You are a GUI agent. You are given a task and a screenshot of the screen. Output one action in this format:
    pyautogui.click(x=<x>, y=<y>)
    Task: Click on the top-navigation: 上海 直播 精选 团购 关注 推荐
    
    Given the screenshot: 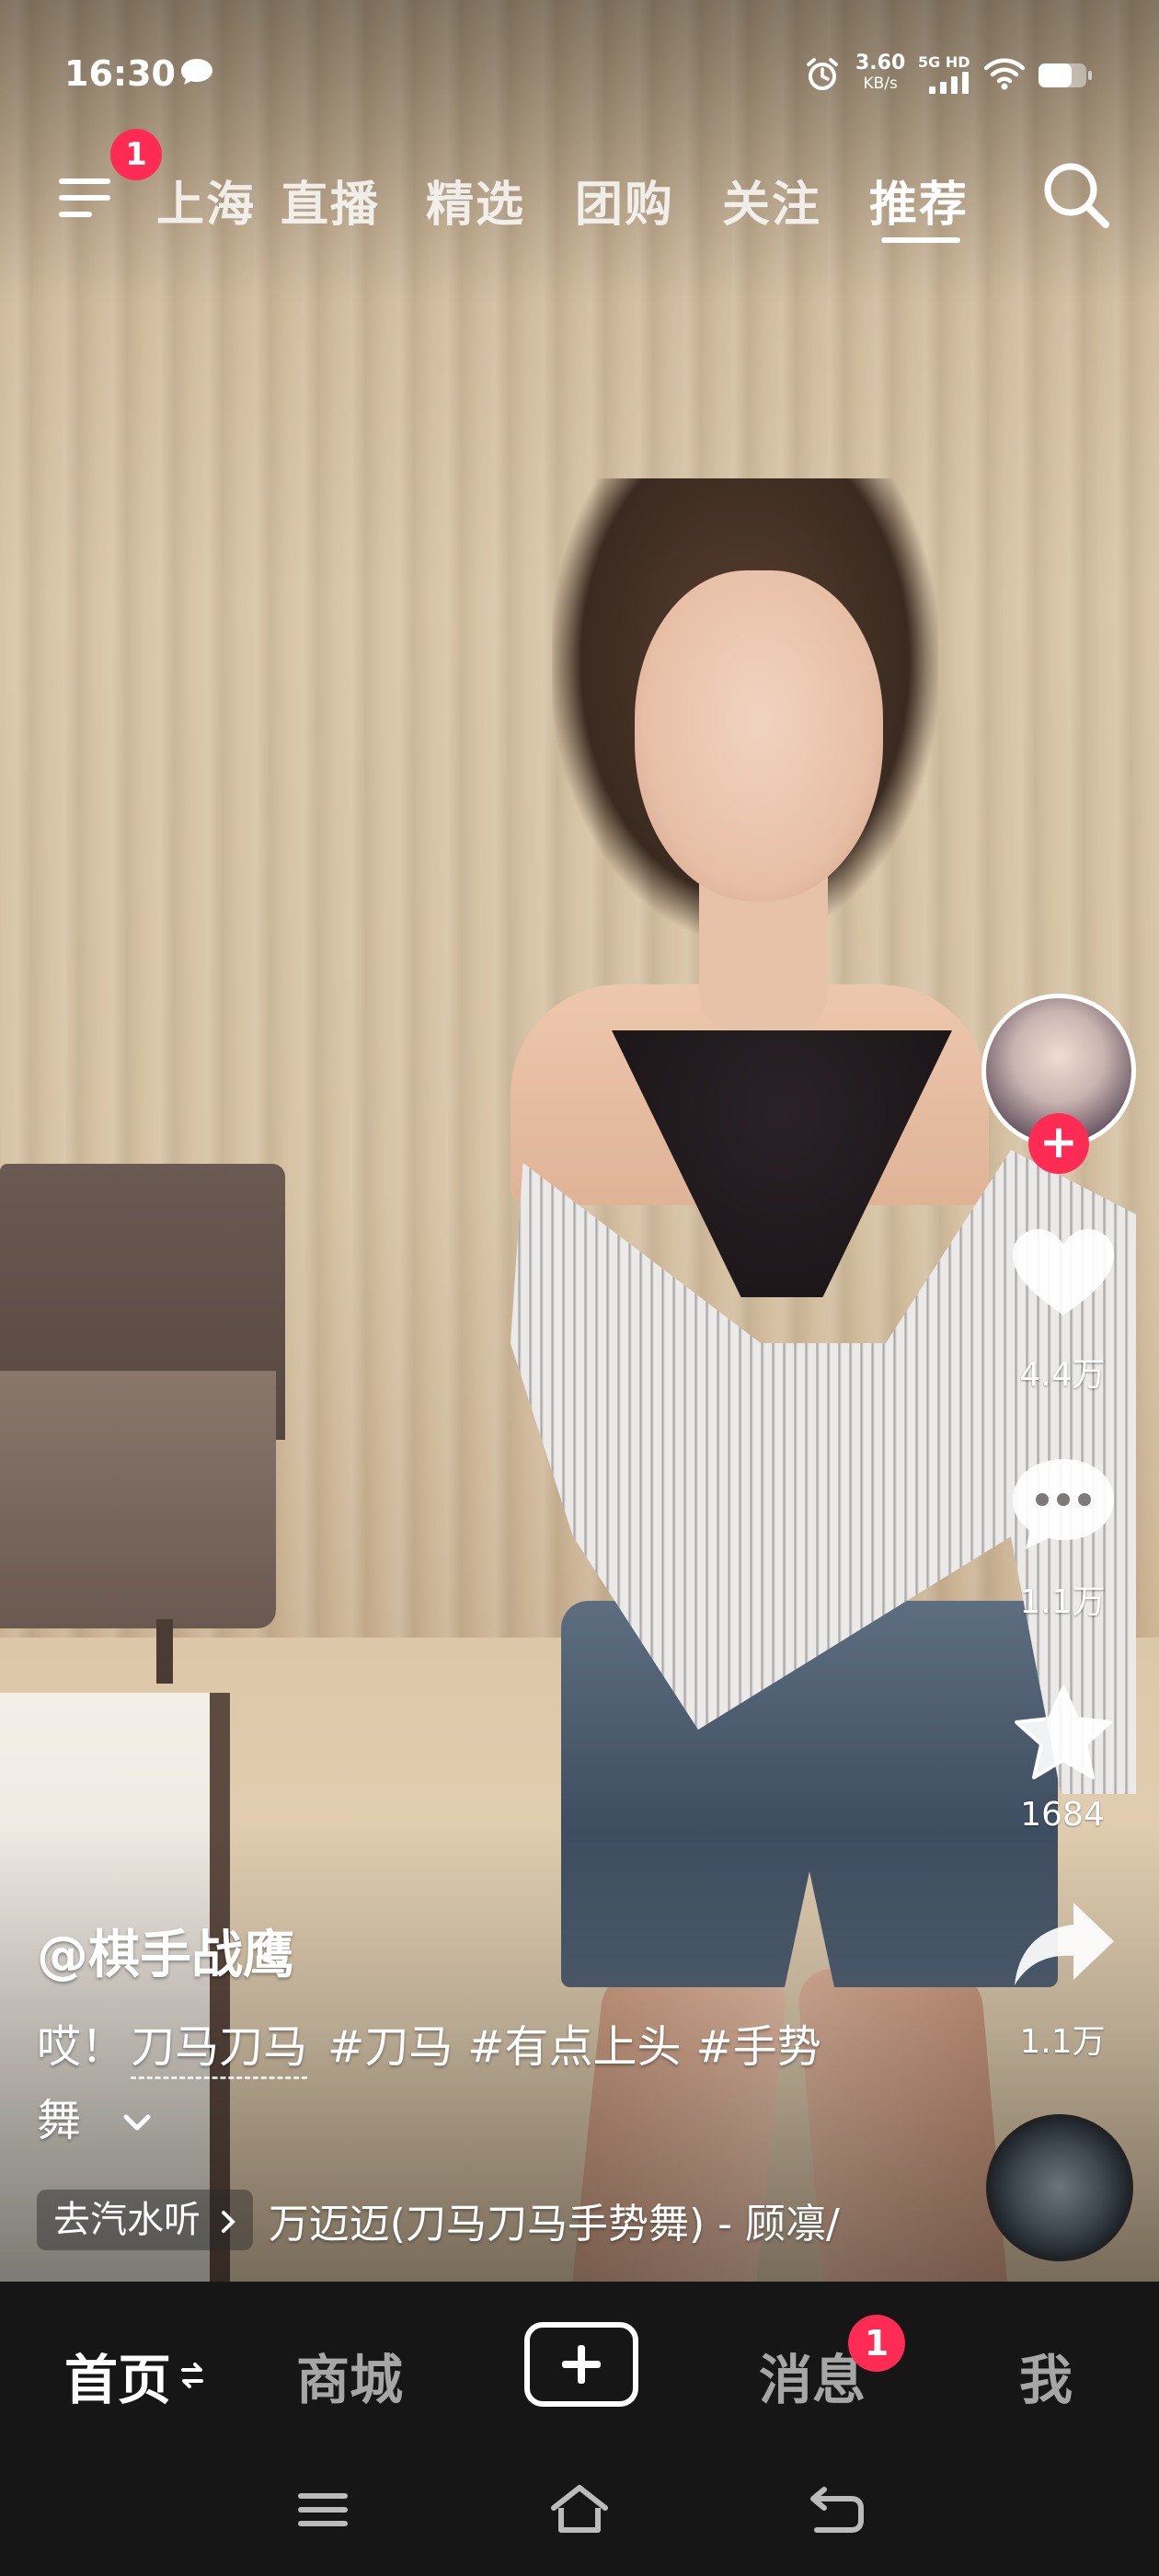 What is the action you would take?
    pyautogui.click(x=579, y=202)
    